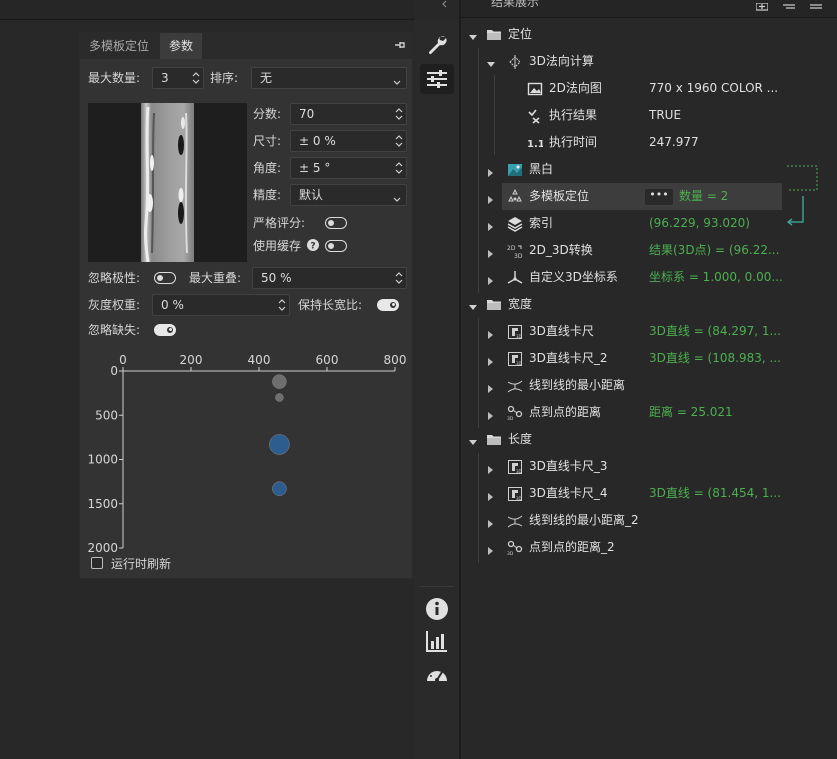 The image size is (837, 759). I want to click on list-icon, so click(789, 4).